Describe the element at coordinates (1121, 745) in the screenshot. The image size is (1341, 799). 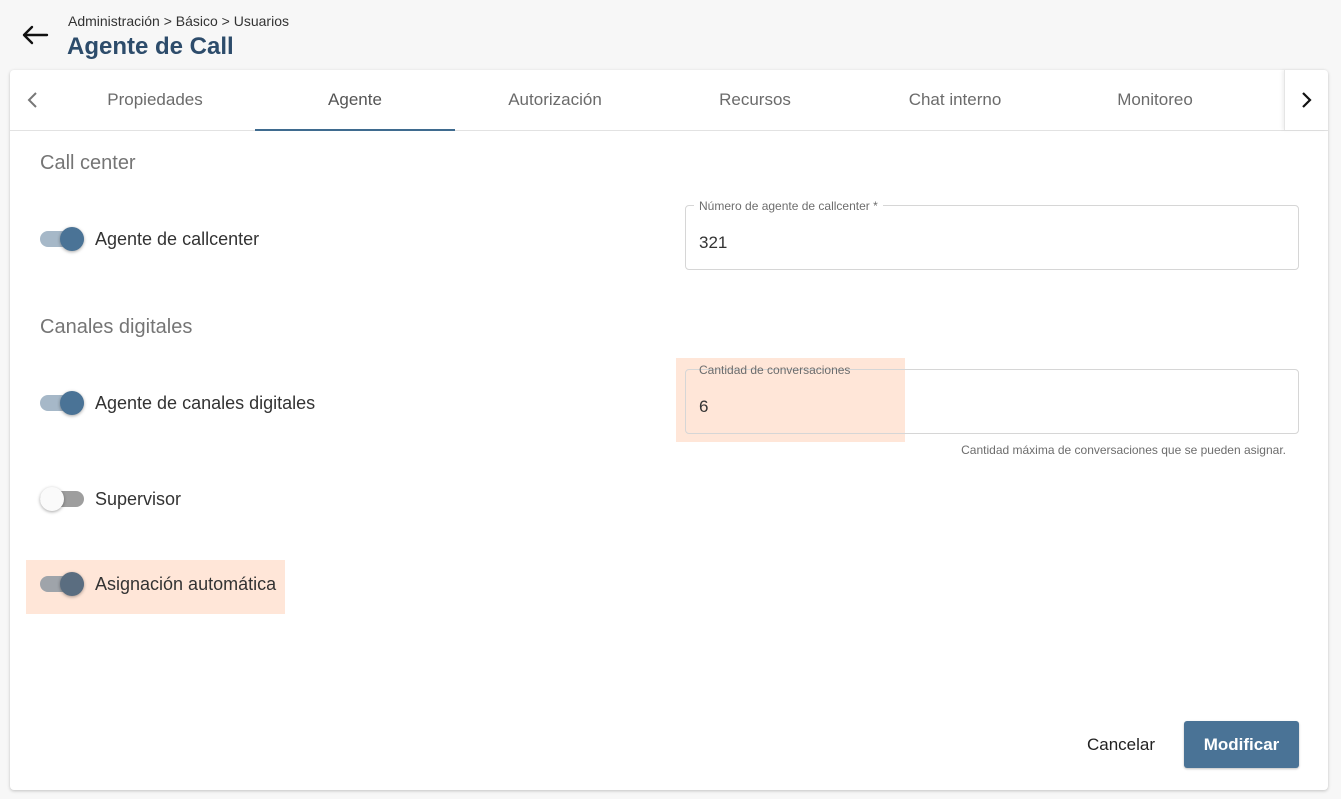
I see `cancel-button: Cancelar` at that location.